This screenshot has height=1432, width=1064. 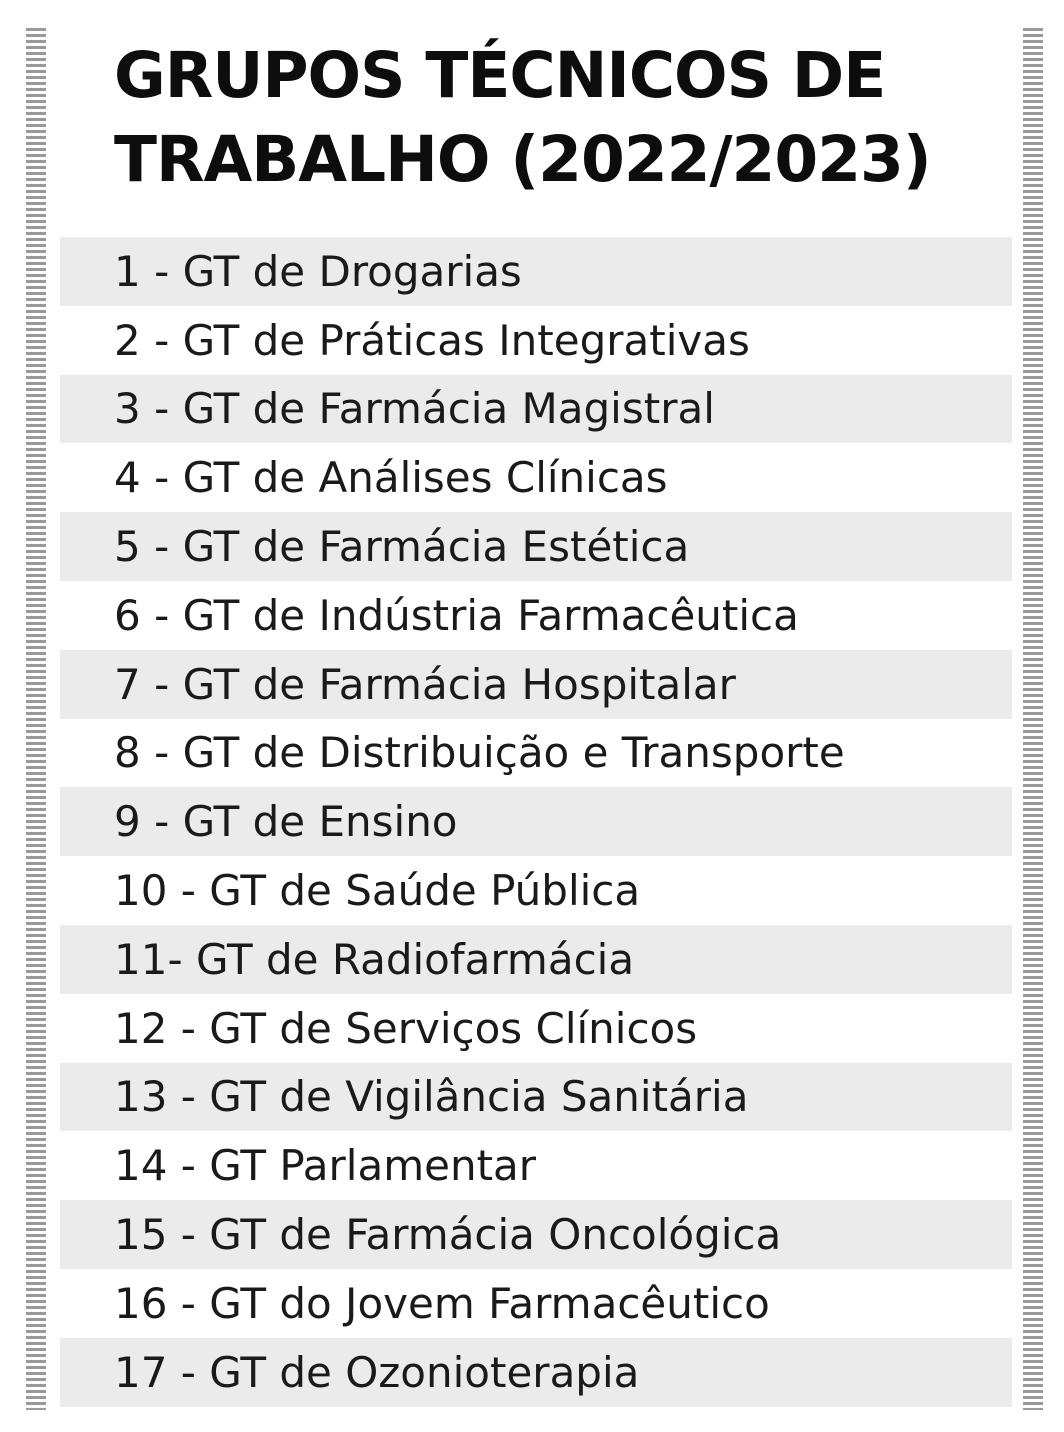 I want to click on list-item: 13 - GT de Vigilância Sanitária, so click(x=536, y=1097).